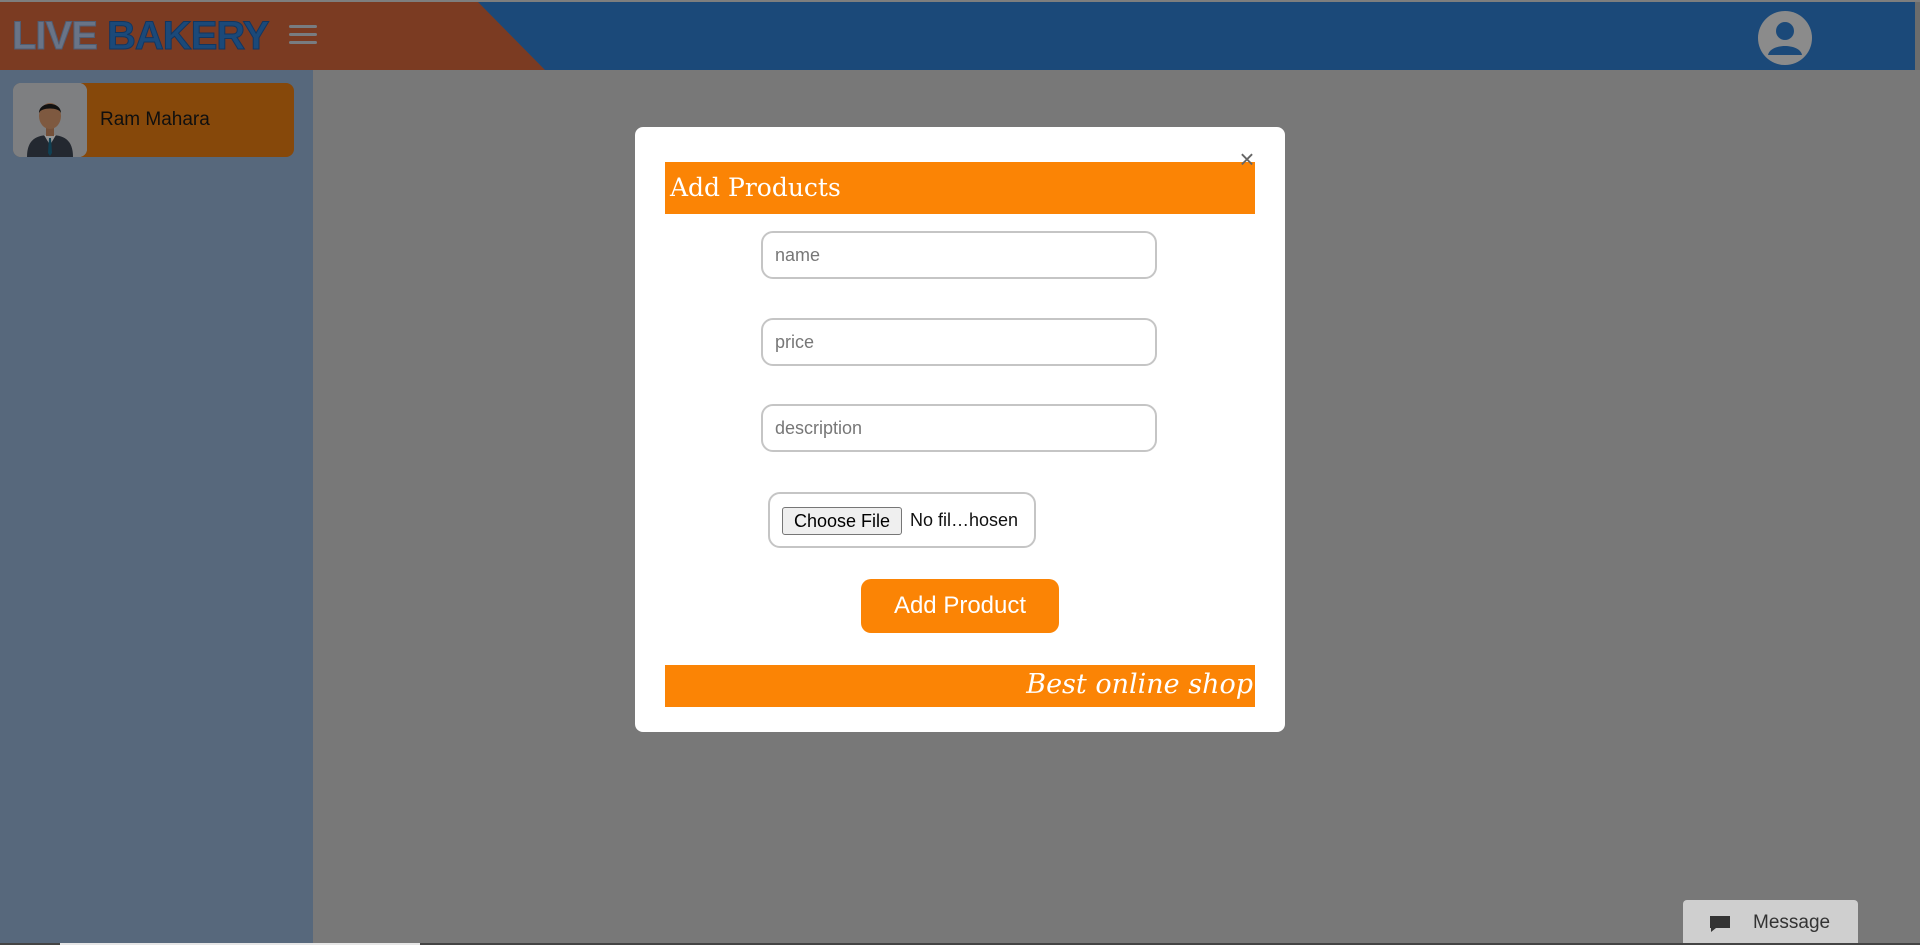 This screenshot has height=945, width=1920. I want to click on file-upload-field: Choose File No fil…hosen, so click(902, 520).